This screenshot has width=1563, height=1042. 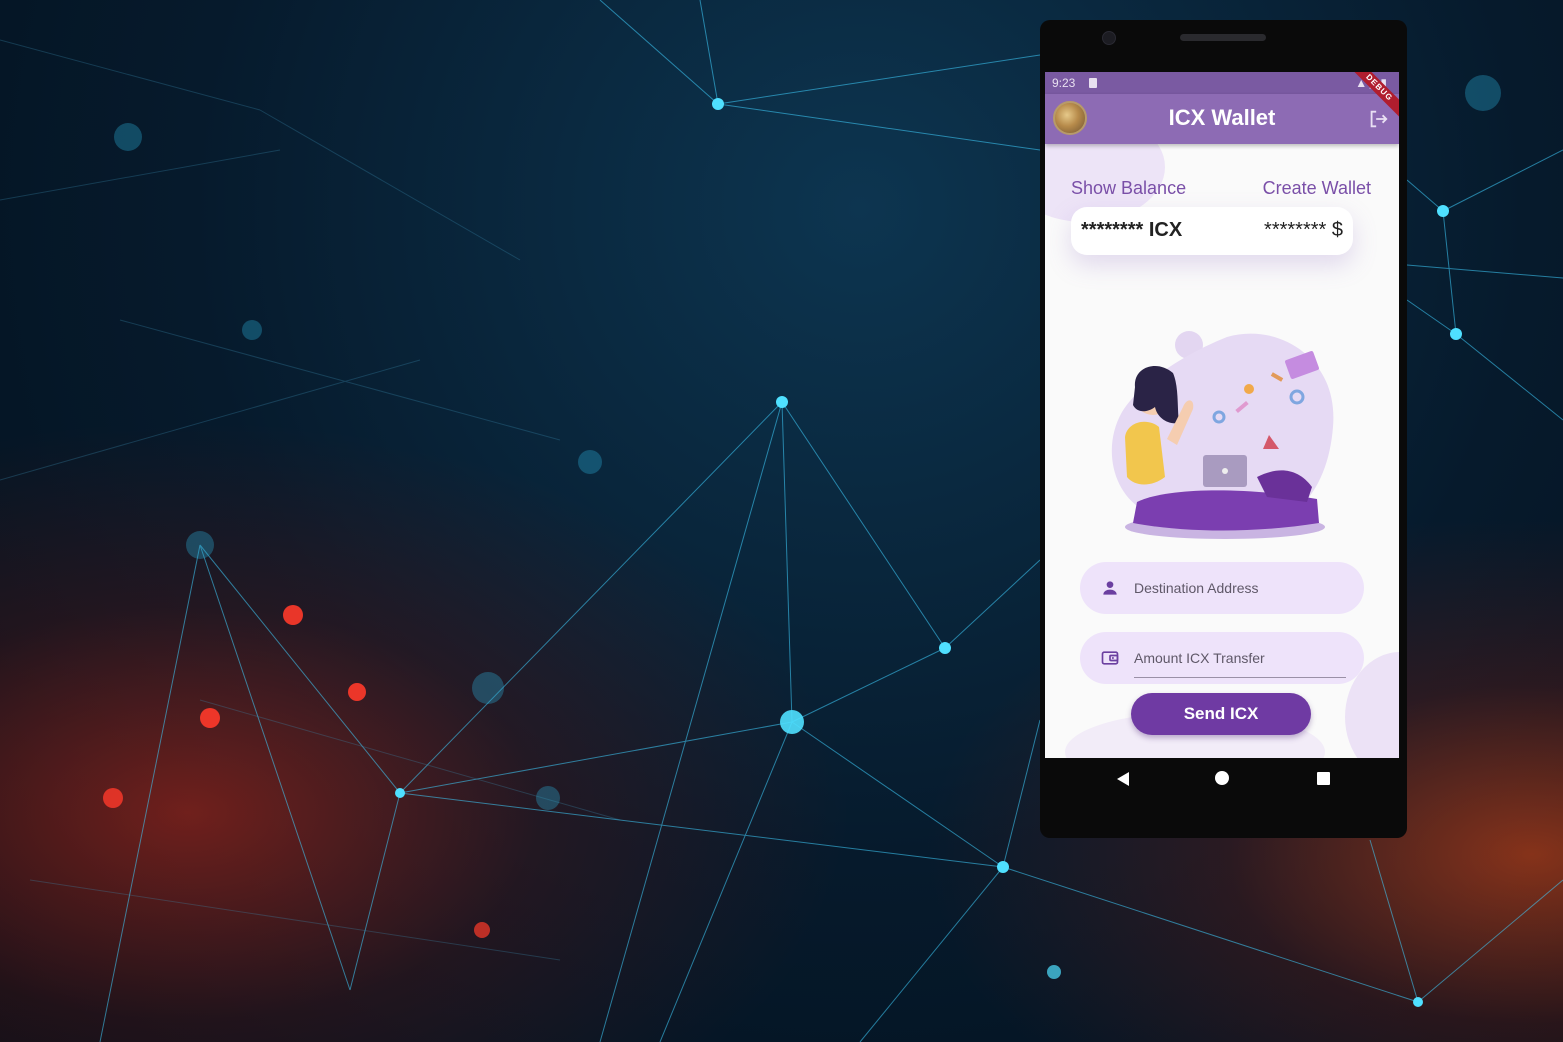 I want to click on back-icon, so click(x=1123, y=779).